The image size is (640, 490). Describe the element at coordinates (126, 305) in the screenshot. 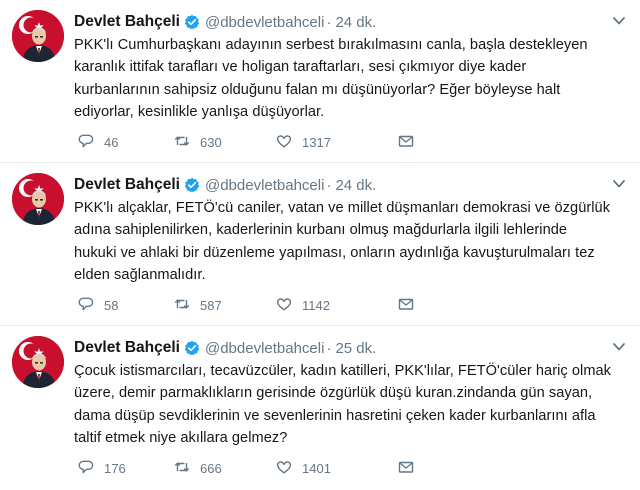

I see `reply-button: 58` at that location.